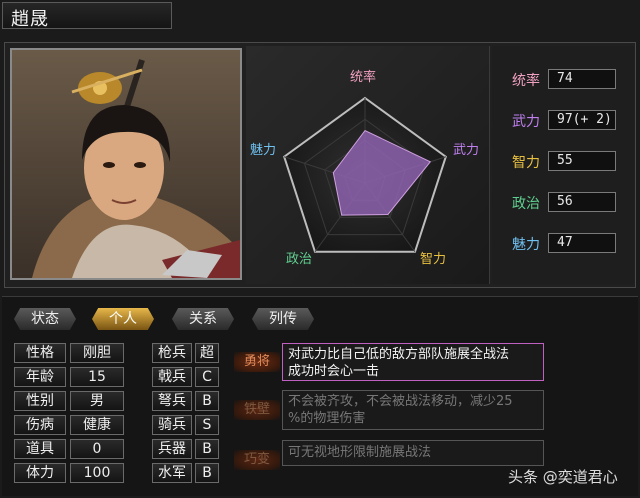  What do you see at coordinates (172, 473) in the screenshot?
I see `aptitude-label-navy: 水军` at bounding box center [172, 473].